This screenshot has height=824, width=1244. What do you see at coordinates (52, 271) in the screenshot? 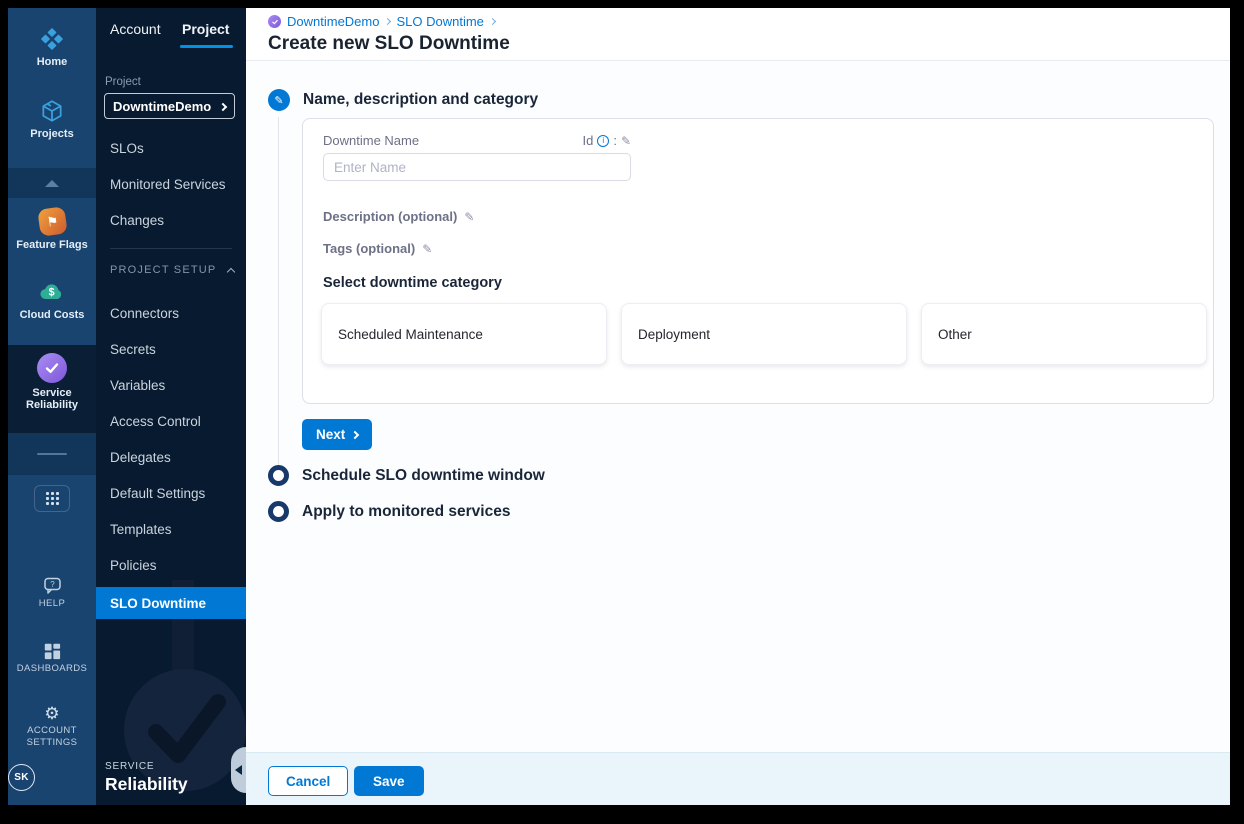
I see `rail-mid-section: ⚑ Feature Flags $ Cloud Costs` at bounding box center [52, 271].